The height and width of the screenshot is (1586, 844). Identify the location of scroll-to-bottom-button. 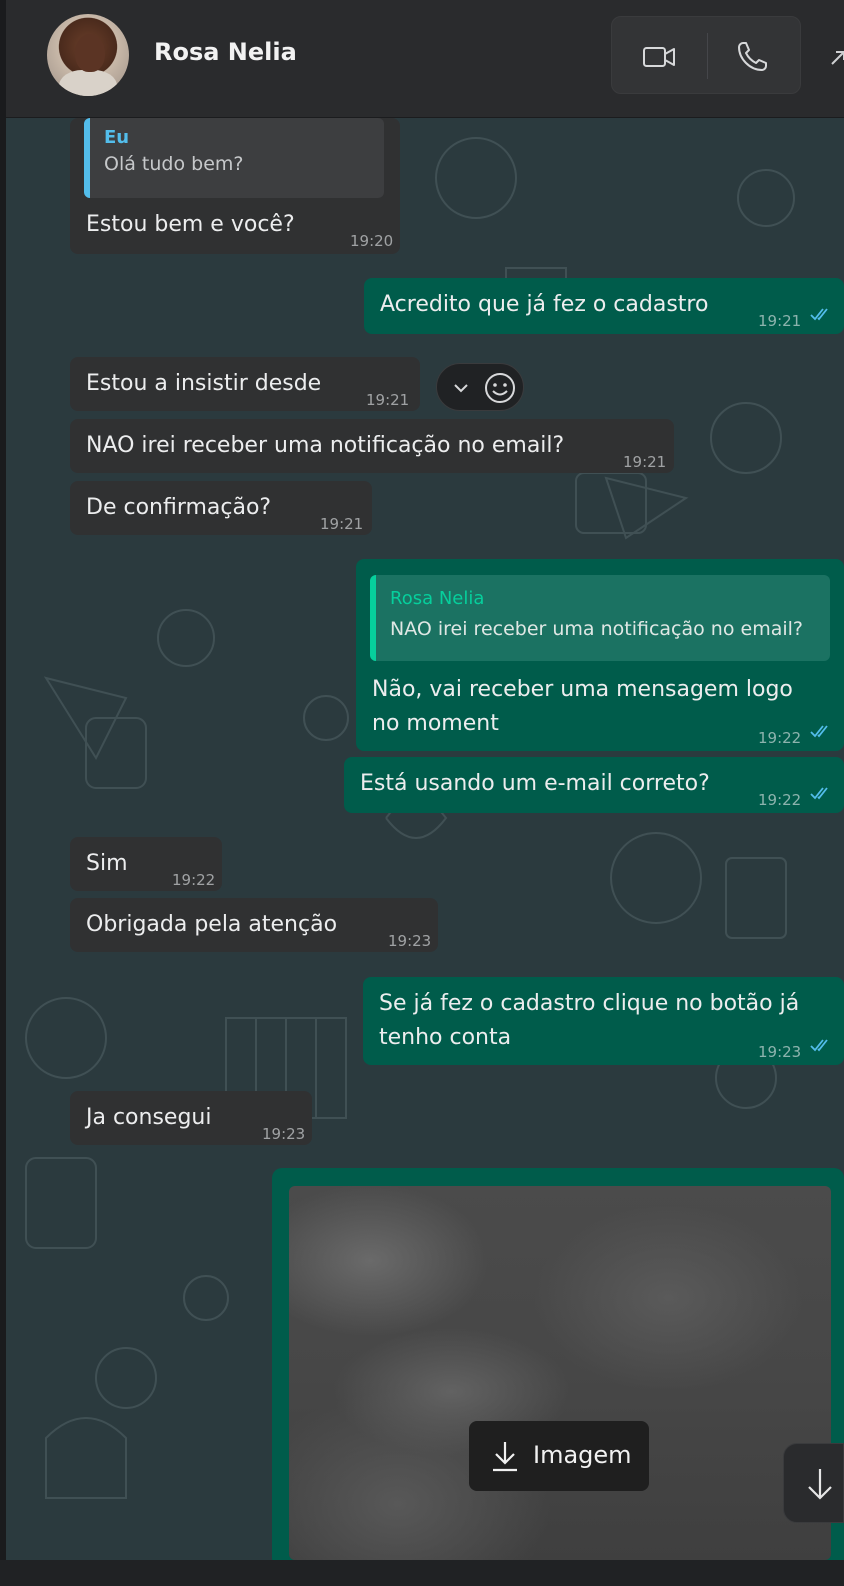
(813, 1483).